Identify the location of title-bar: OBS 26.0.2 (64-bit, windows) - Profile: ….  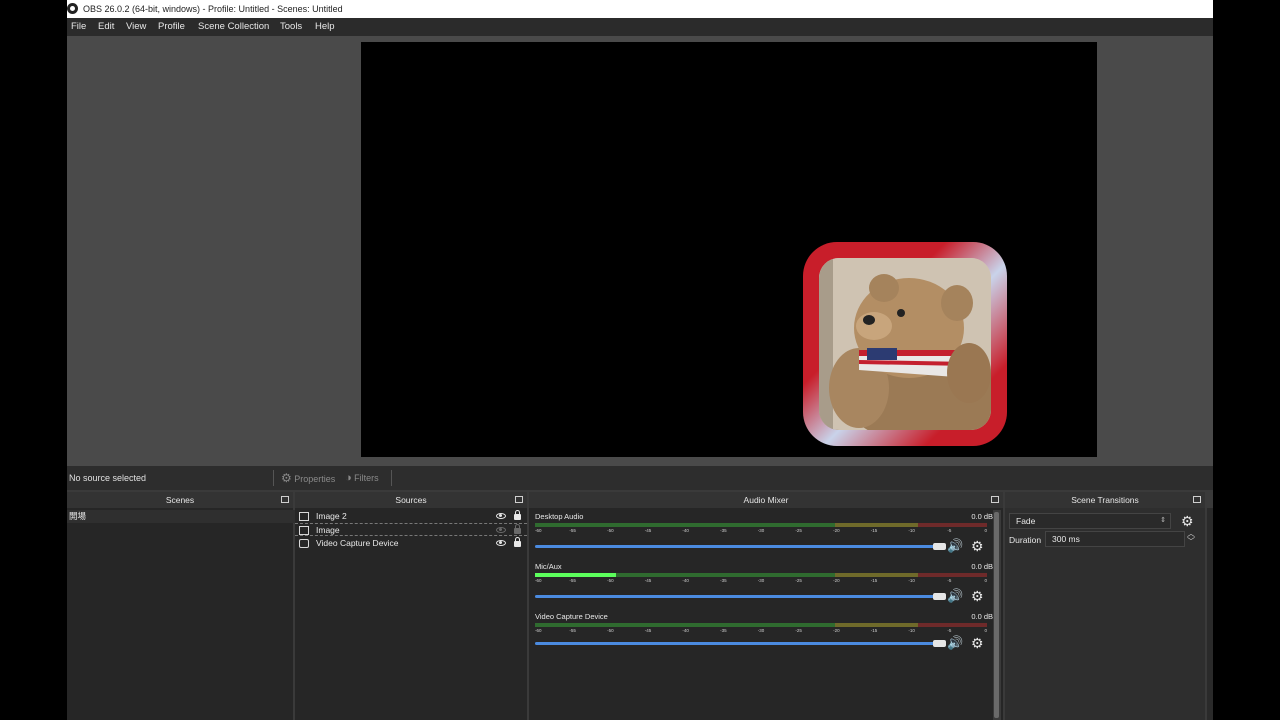
(640, 9).